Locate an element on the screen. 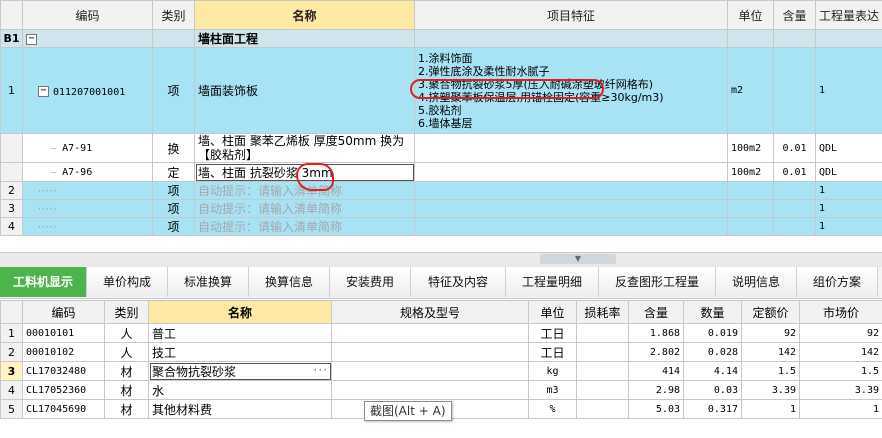  col-header-market-price: 市场价 is located at coordinates (840, 312).